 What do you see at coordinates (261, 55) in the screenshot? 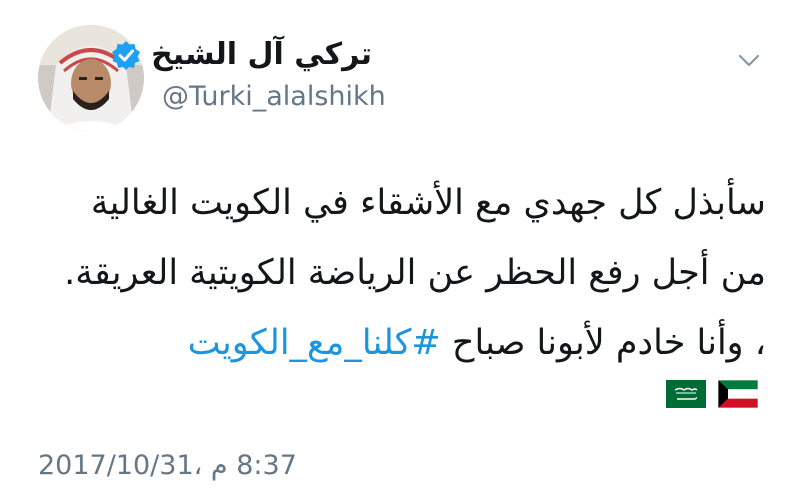
I see `author-display-name: تركي آل الشيخ` at bounding box center [261, 55].